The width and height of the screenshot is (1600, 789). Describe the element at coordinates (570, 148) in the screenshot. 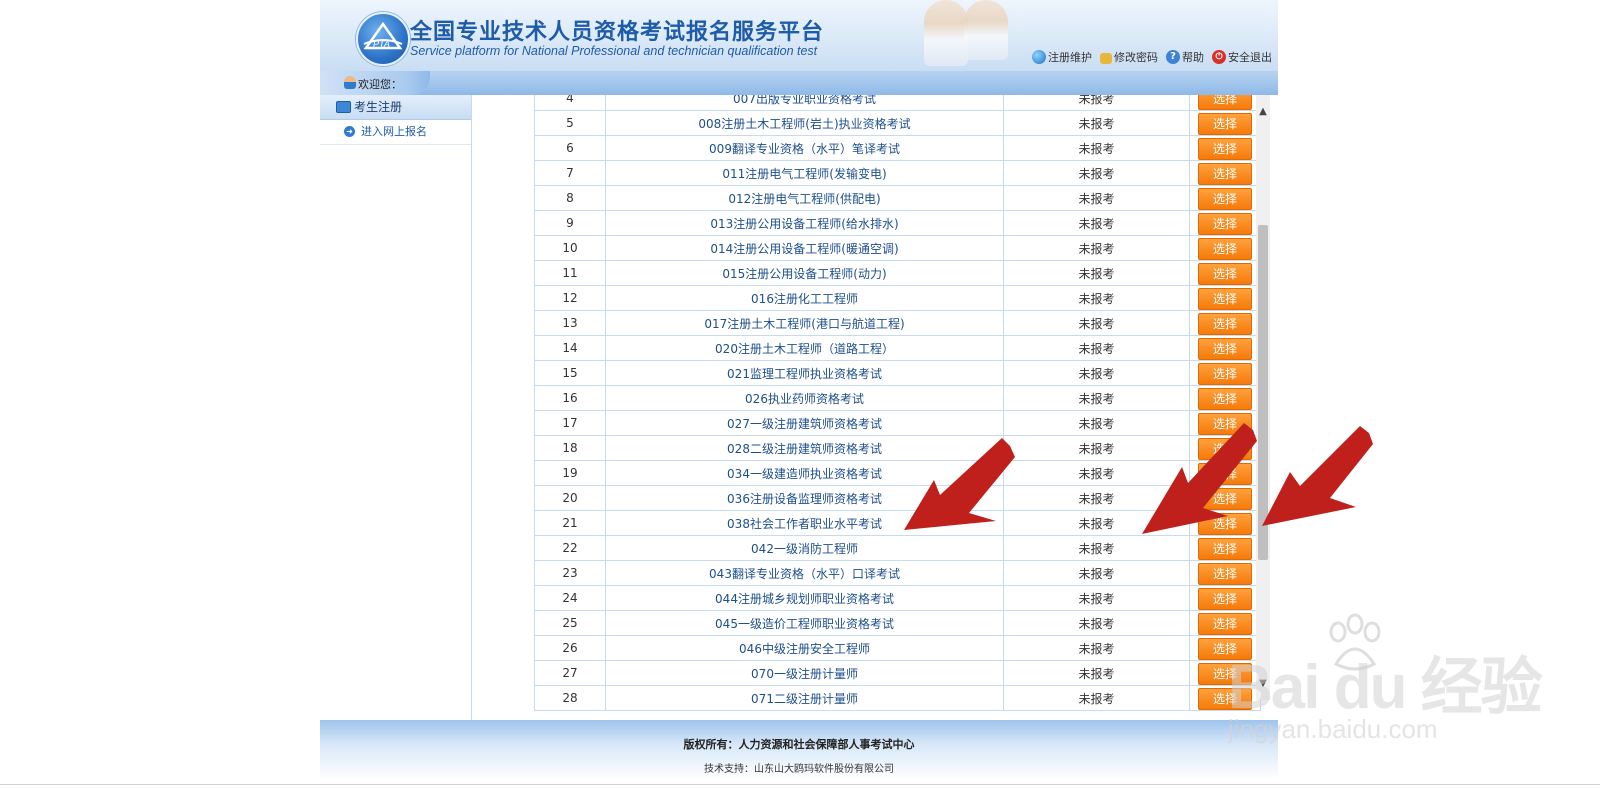

I see `row-number: 6` at that location.